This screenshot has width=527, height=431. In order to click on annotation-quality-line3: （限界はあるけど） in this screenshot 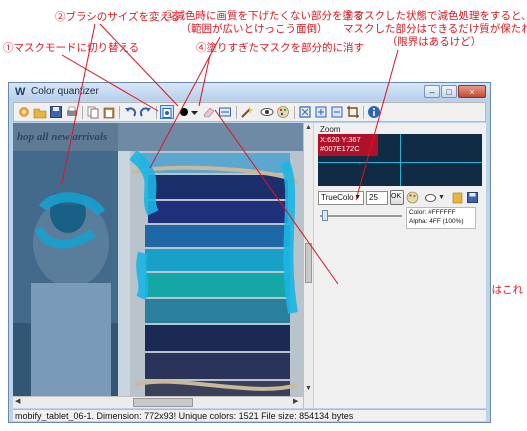, I will do `click(434, 42)`.